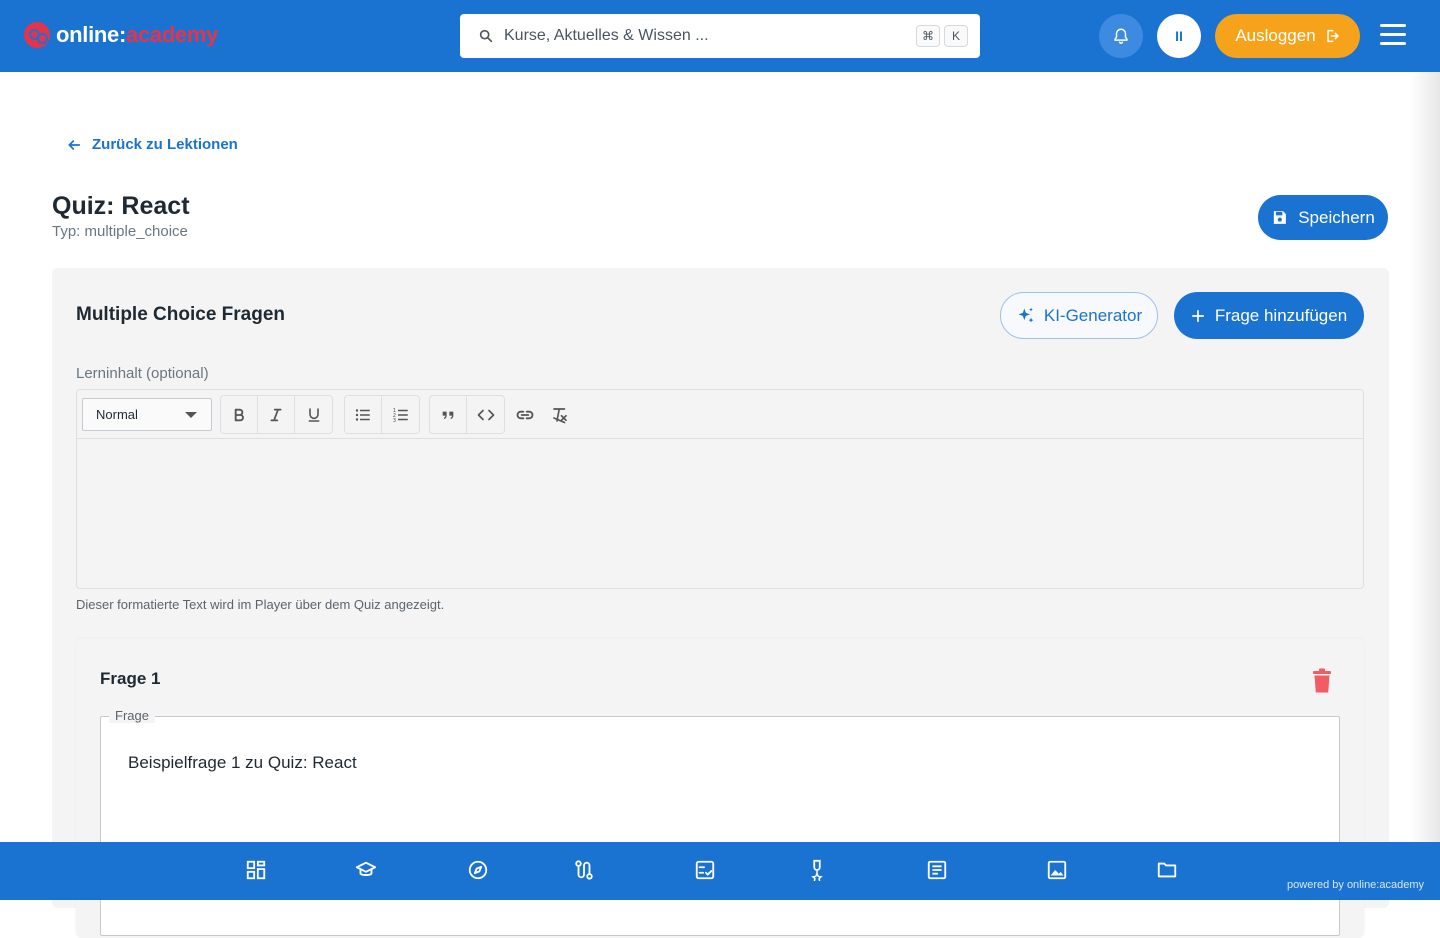 This screenshot has height=938, width=1440. Describe the element at coordinates (559, 414) in the screenshot. I see `clear-format-icon` at that location.